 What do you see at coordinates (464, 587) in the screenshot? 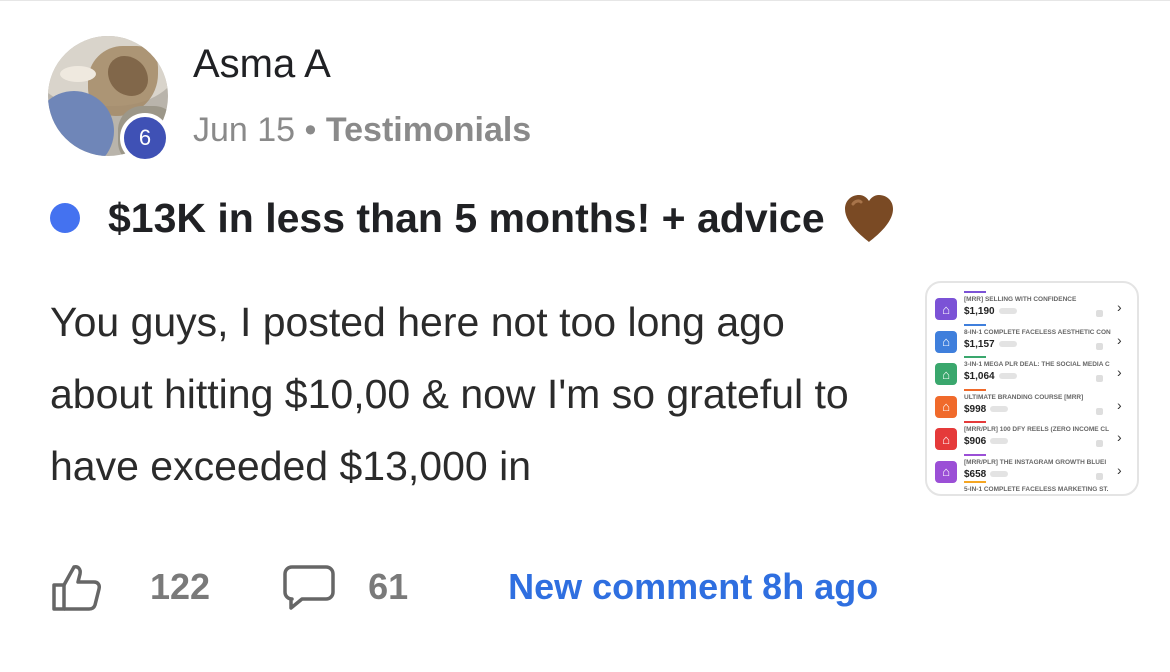
I see `post-actions: 122 61 New comment 8h ago` at bounding box center [464, 587].